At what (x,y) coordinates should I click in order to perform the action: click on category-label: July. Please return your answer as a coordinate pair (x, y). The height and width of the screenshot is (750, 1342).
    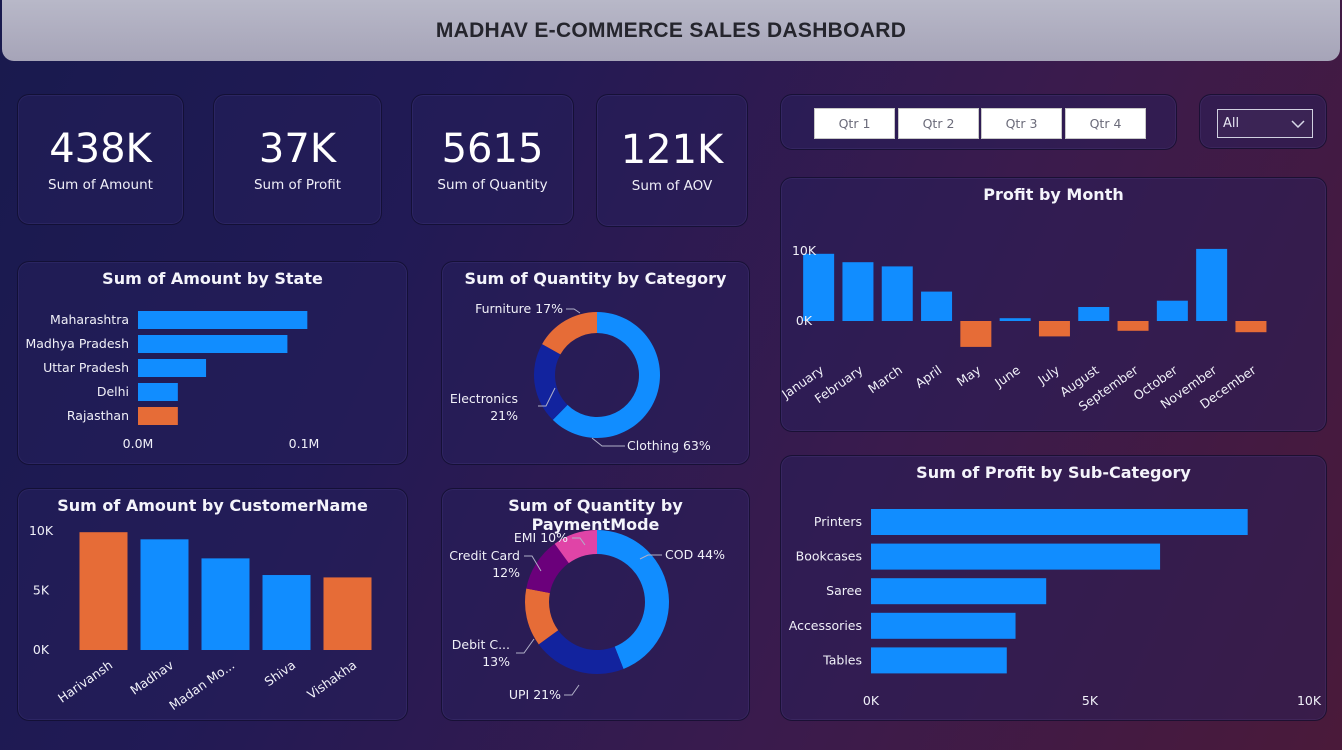
    Looking at the image, I should click on (1048, 375).